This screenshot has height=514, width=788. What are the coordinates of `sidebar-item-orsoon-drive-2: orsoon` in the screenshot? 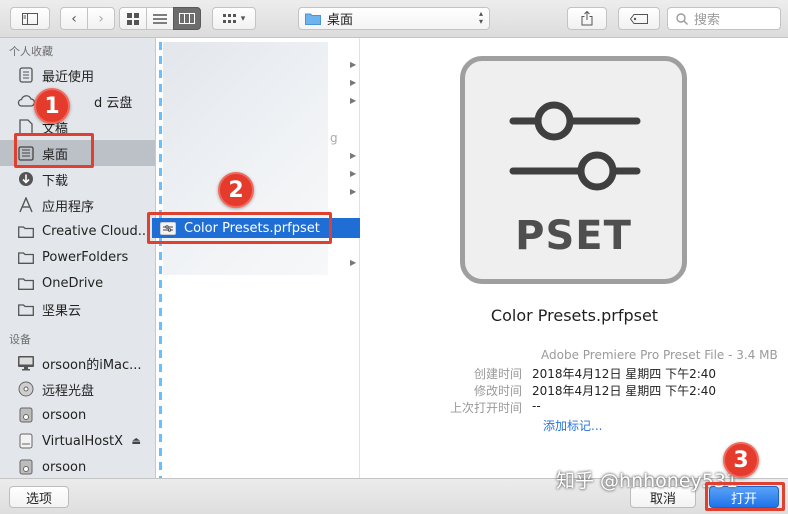 It's located at (77, 466).